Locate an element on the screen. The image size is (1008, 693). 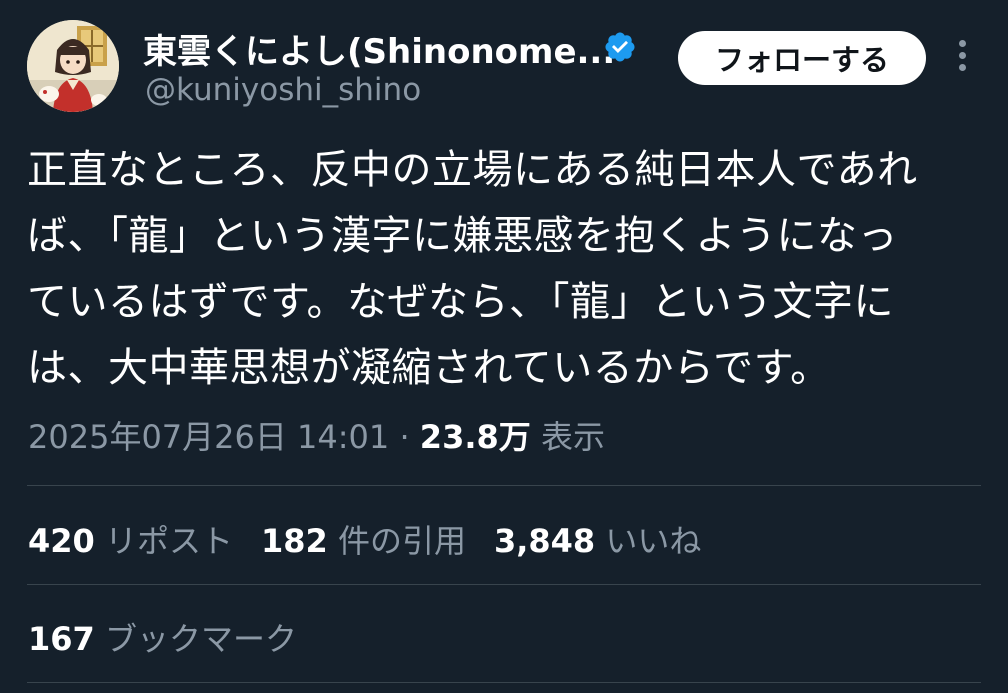
bookmarks-label: ブックマーク is located at coordinates (200, 639).